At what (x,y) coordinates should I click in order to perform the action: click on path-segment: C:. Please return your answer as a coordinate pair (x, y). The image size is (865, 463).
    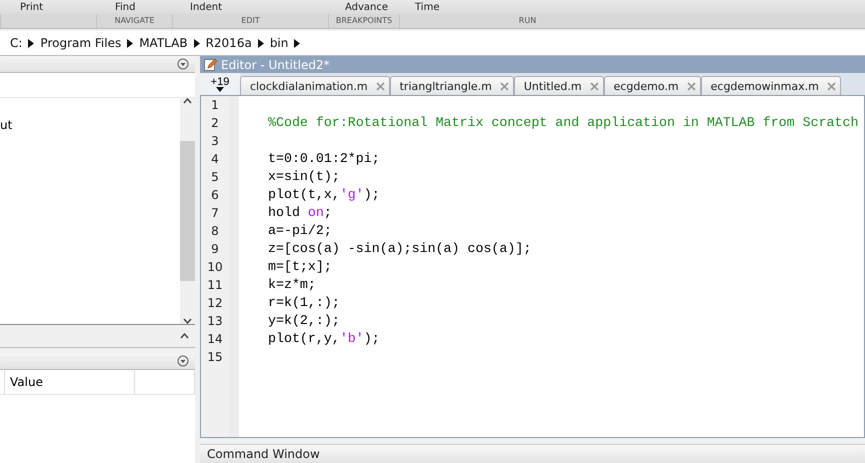
    Looking at the image, I should click on (16, 43).